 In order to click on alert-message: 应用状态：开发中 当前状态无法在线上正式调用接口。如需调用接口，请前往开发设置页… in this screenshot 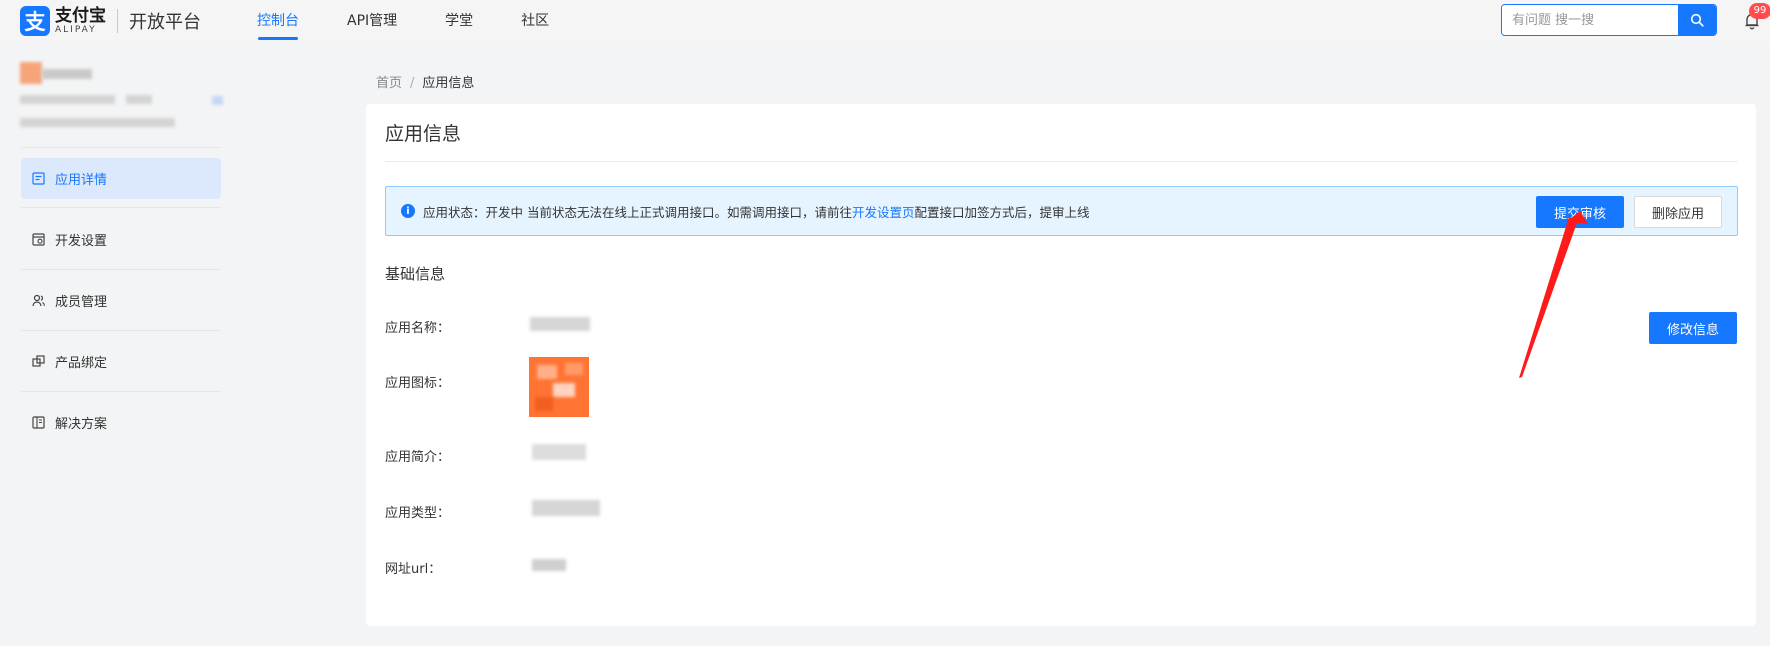, I will do `click(756, 211)`.